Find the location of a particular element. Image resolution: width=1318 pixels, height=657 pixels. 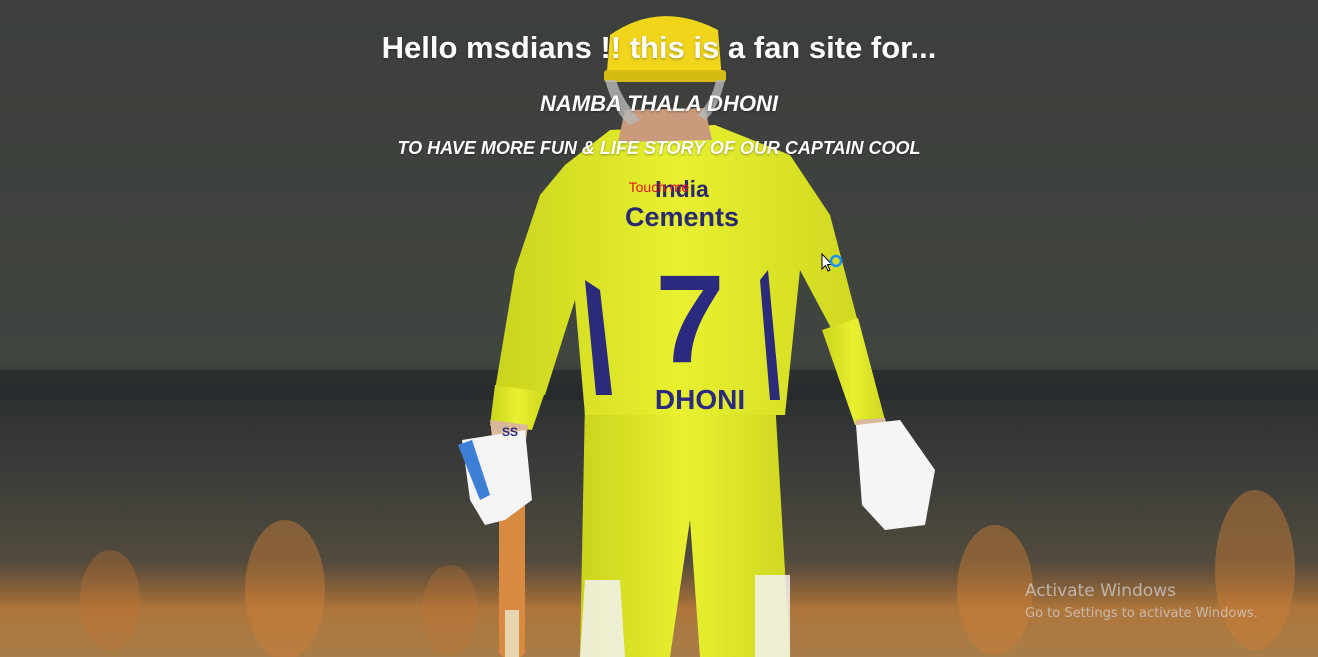

watermark-subtitle: Go to Settings to activate Windows. is located at coordinates (1141, 613).